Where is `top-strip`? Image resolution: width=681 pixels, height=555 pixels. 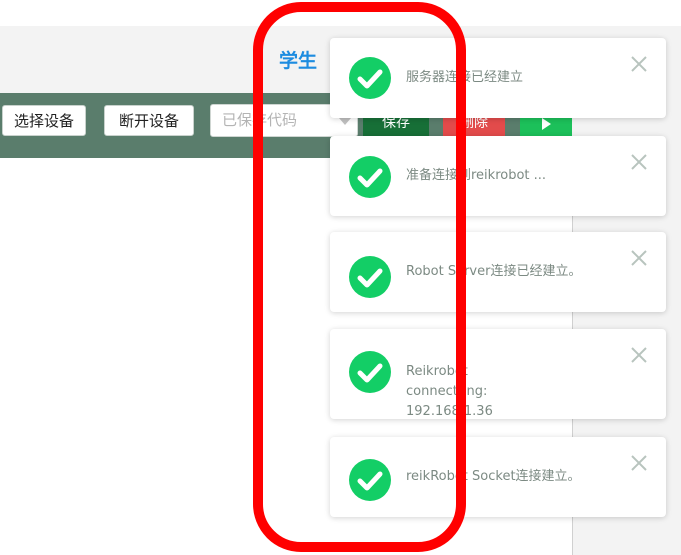 top-strip is located at coordinates (340, 13).